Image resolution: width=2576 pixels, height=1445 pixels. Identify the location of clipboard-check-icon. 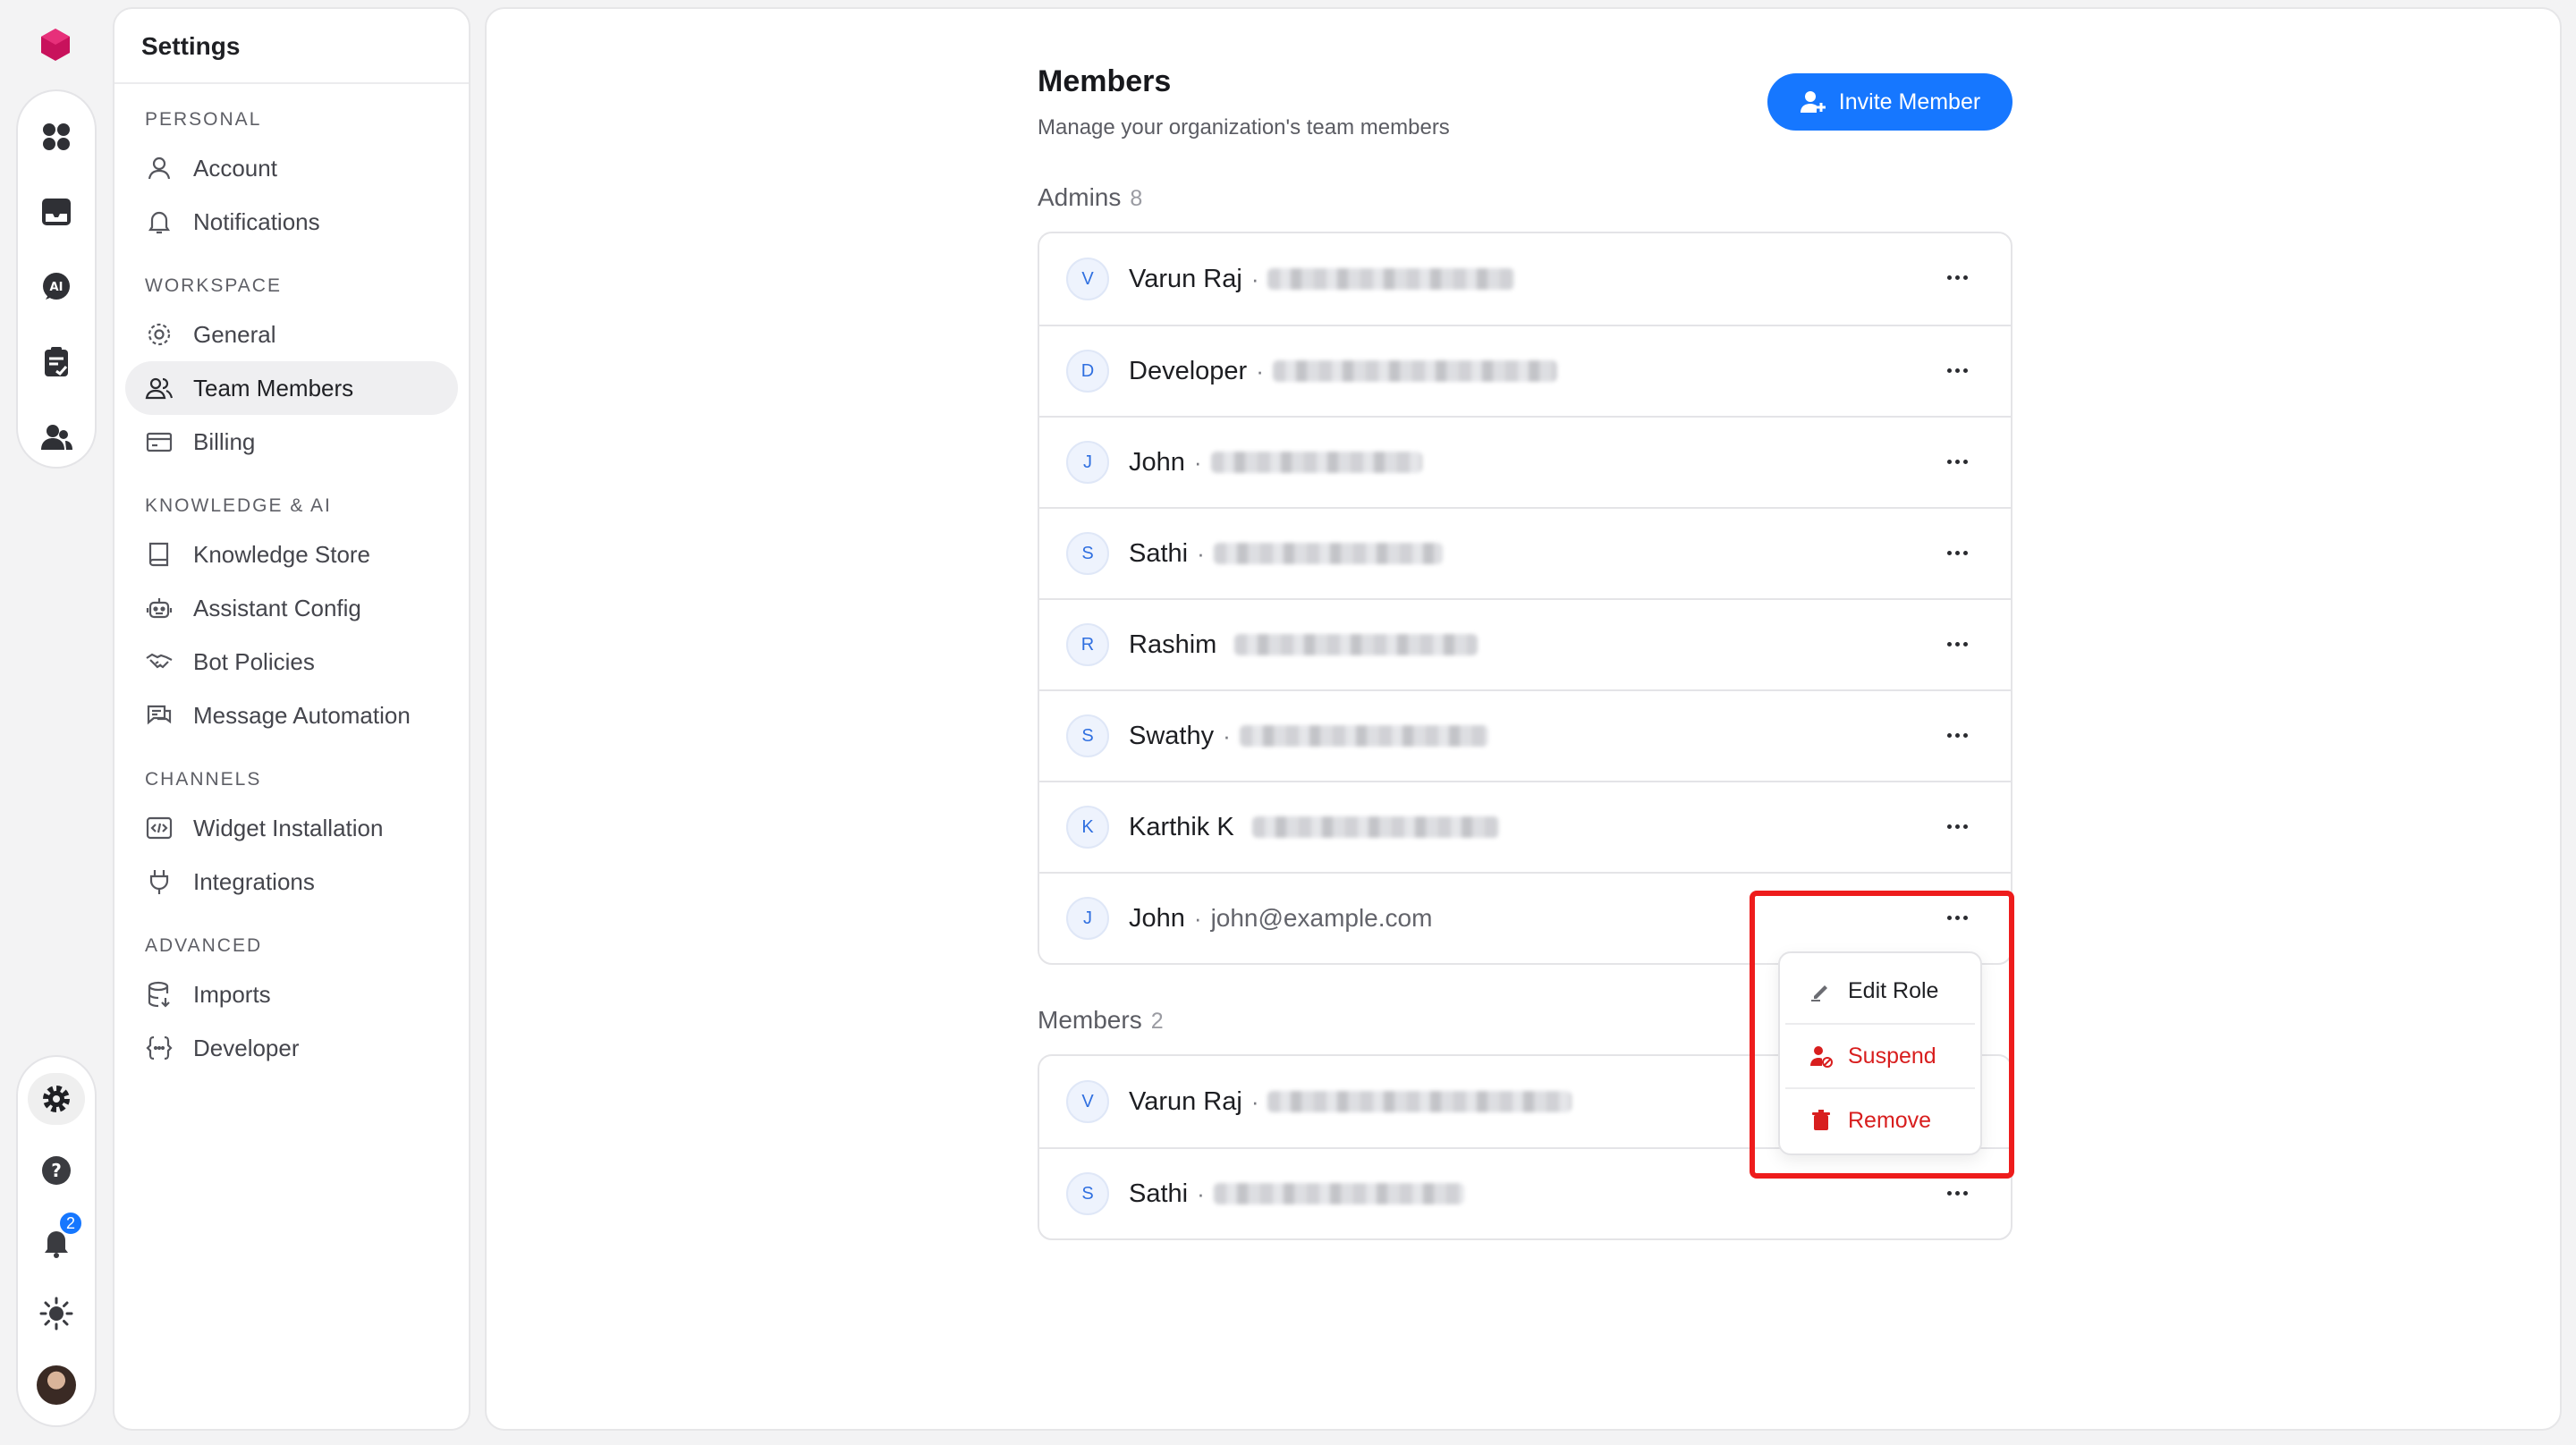
(56, 361).